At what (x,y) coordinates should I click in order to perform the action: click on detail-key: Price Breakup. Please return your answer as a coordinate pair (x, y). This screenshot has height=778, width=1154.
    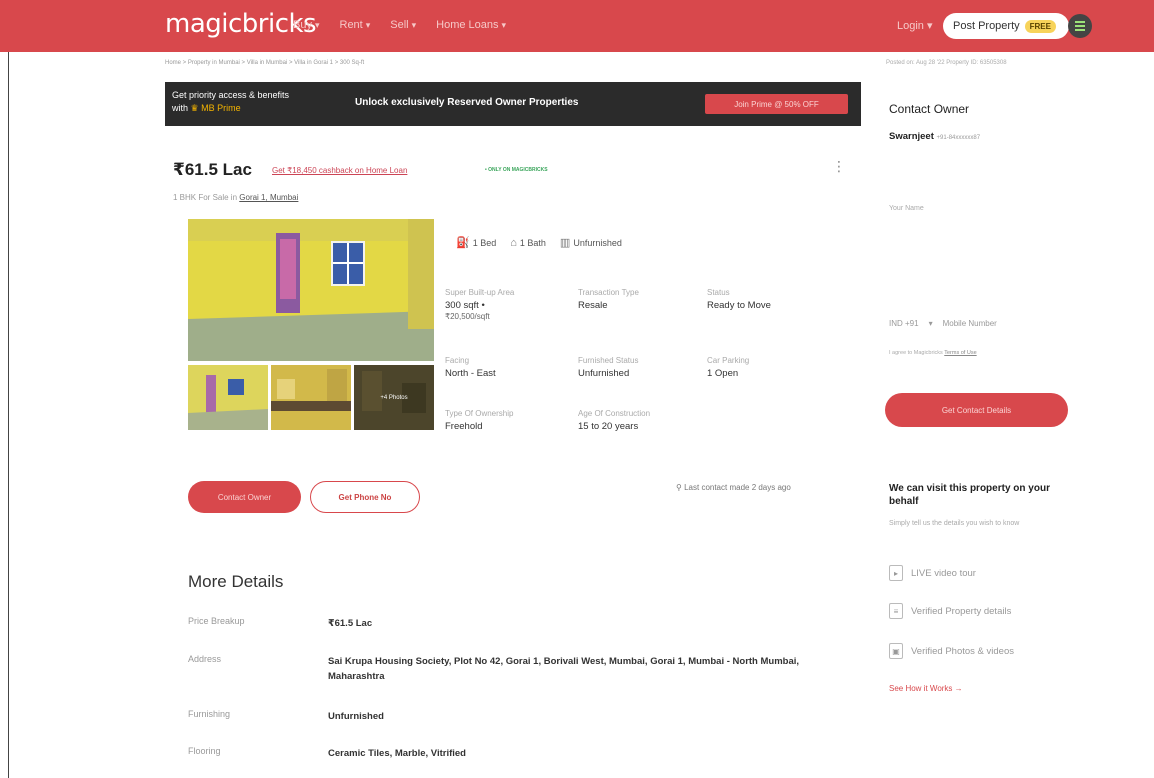
    Looking at the image, I should click on (216, 621).